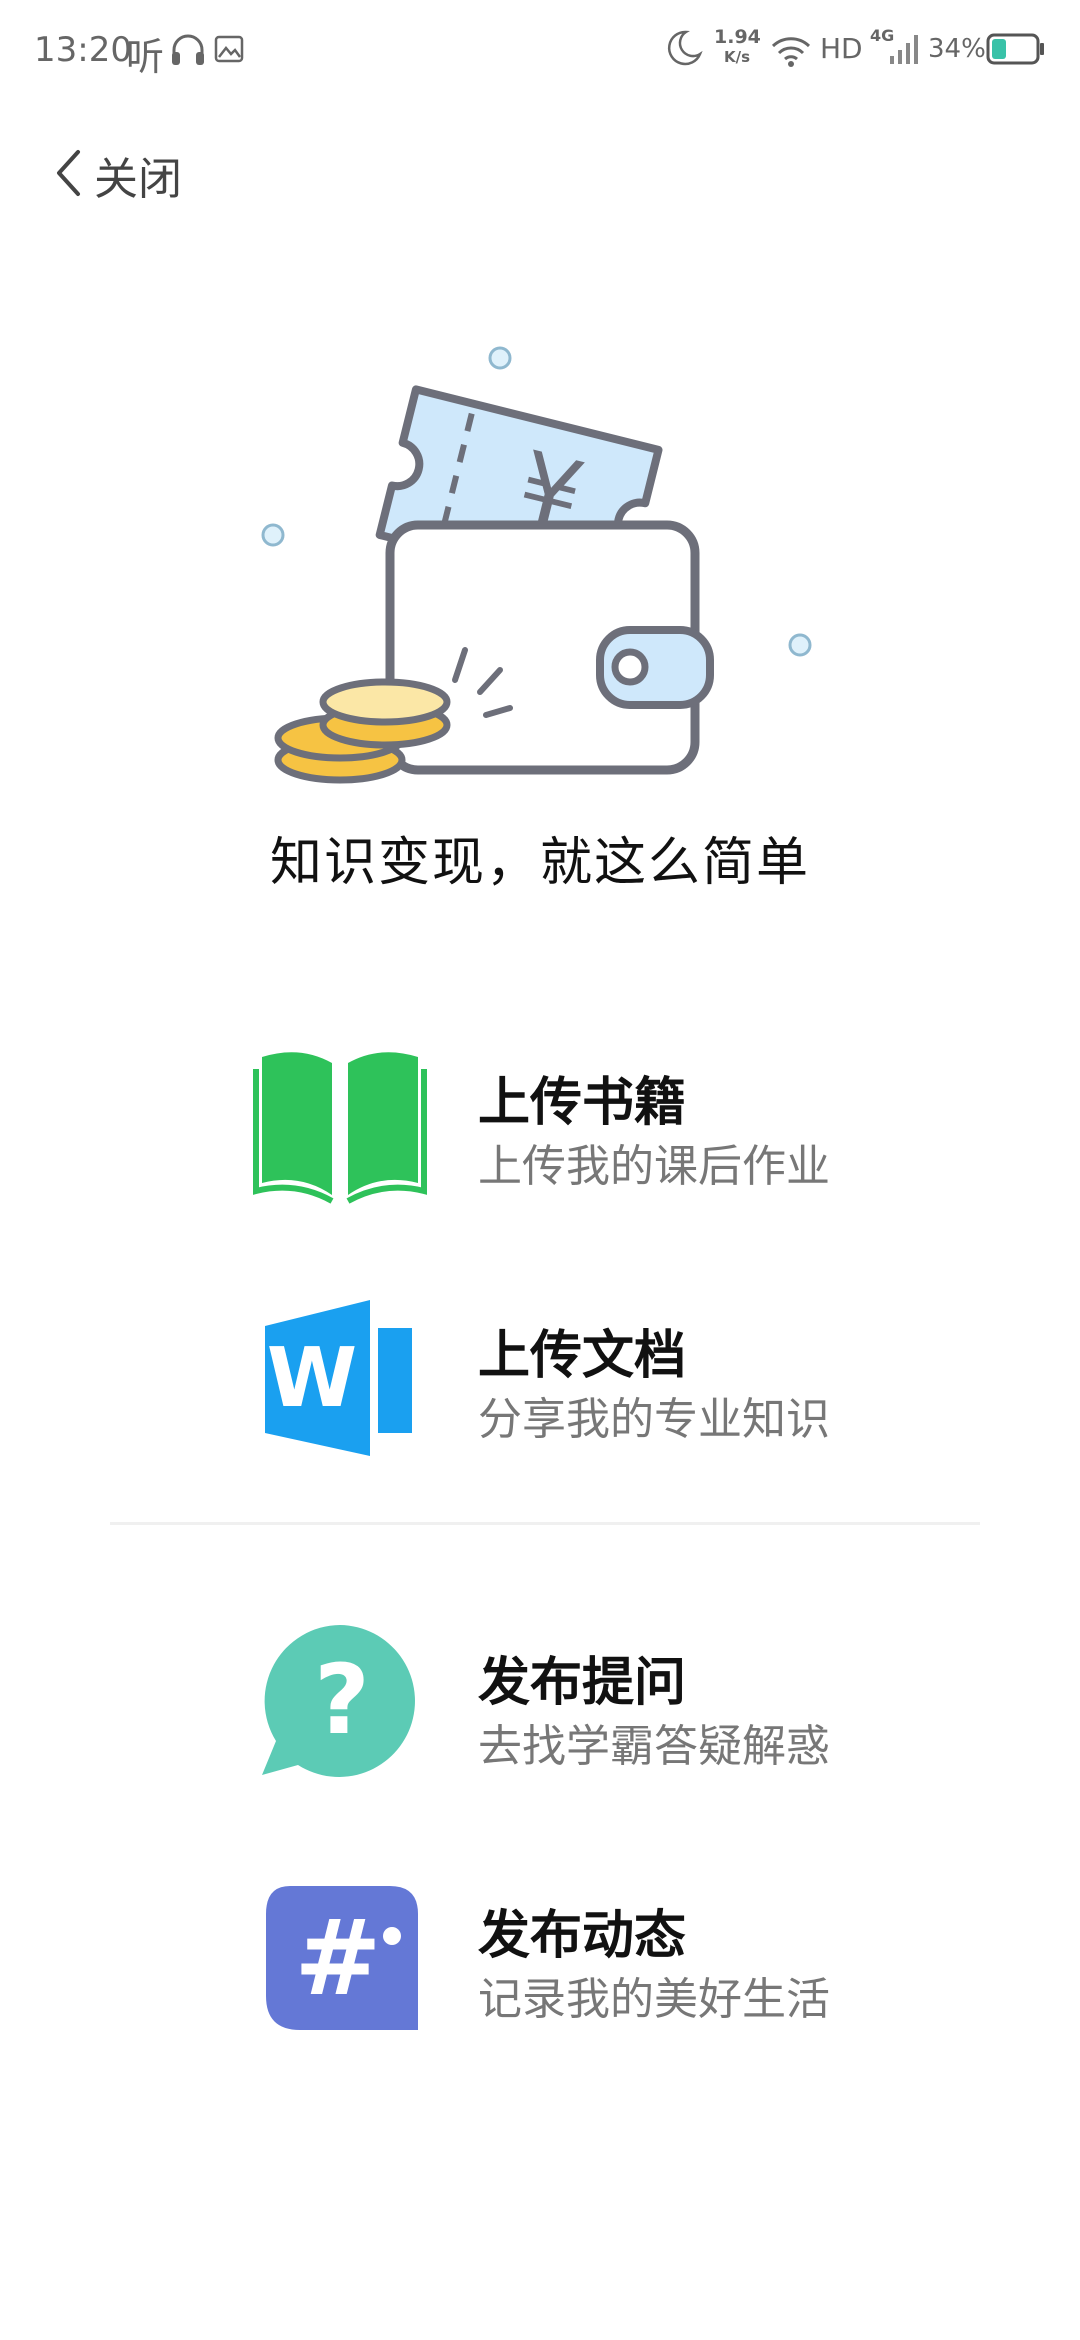  Describe the element at coordinates (582, 1103) in the screenshot. I see `option-title: 上传书籍` at that location.